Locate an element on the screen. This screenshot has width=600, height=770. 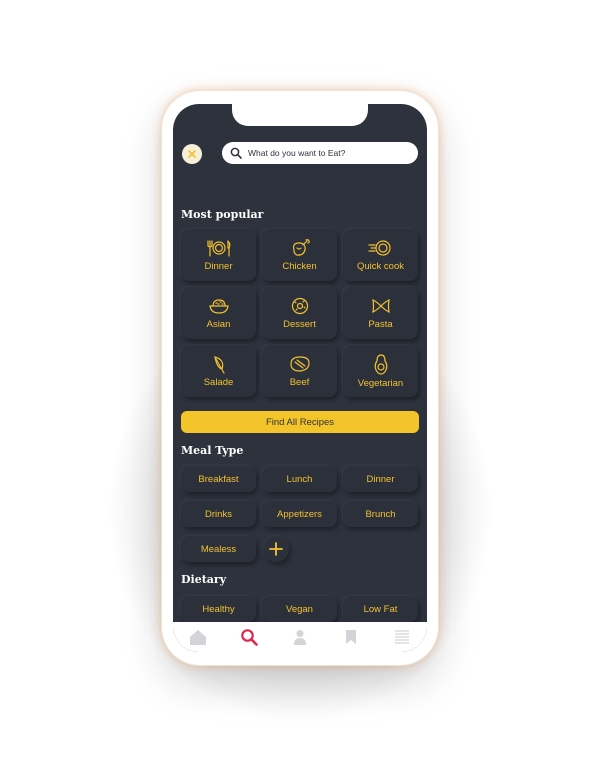
search-bar: What do you want to Eat? is located at coordinates (320, 153).